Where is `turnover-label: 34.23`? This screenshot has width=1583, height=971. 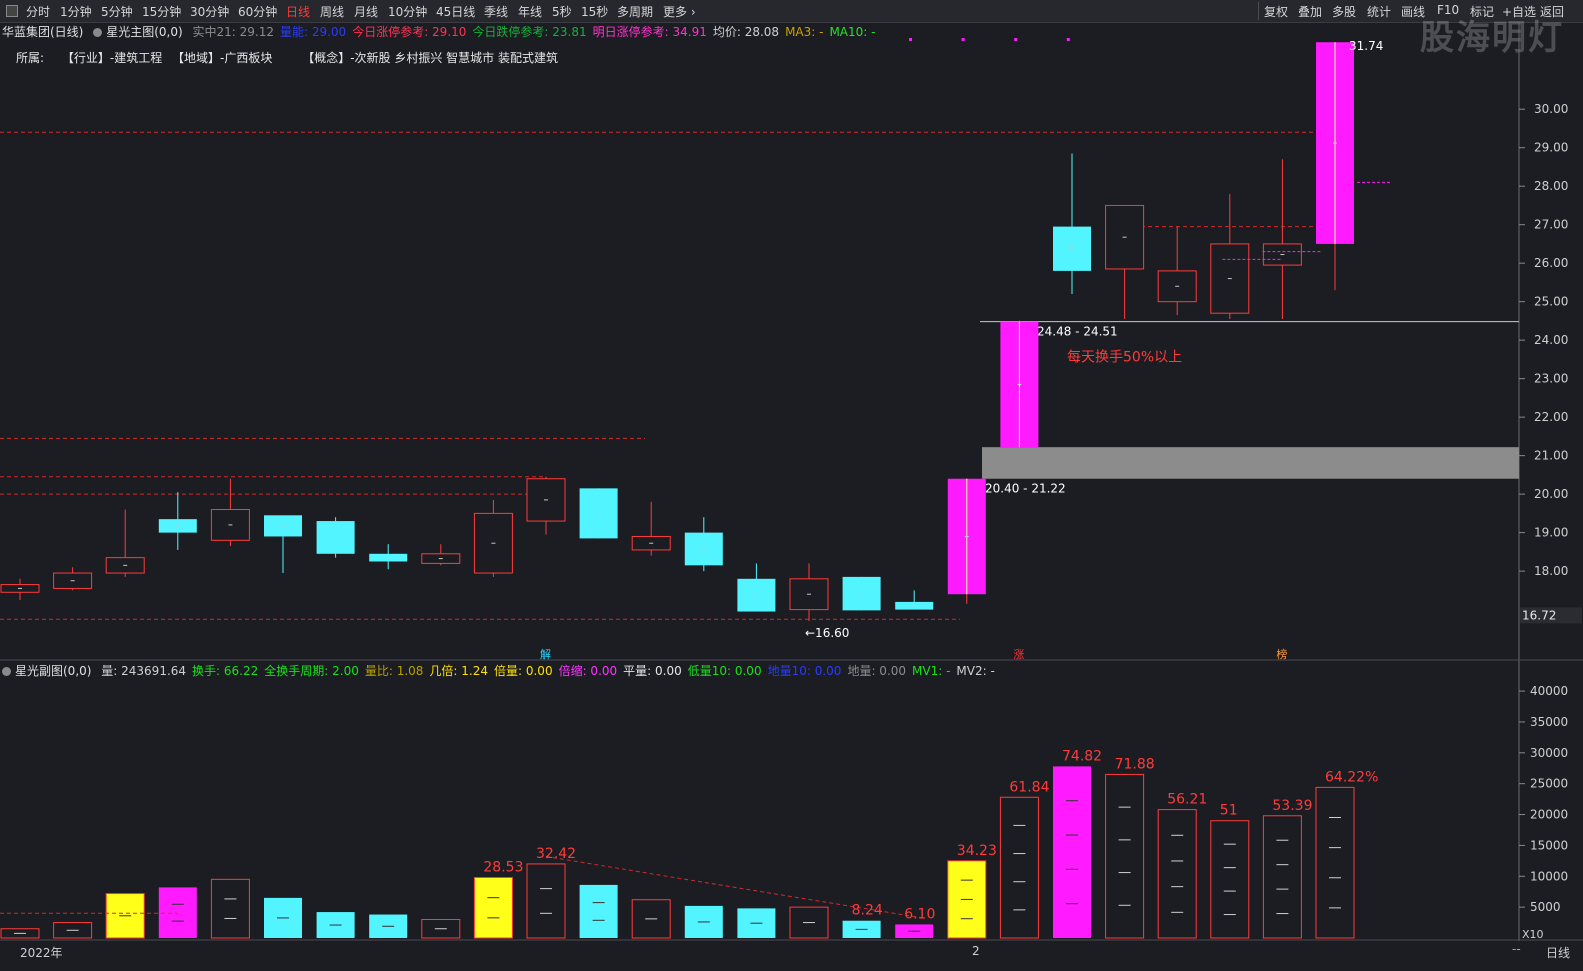 turnover-label: 34.23 is located at coordinates (977, 851).